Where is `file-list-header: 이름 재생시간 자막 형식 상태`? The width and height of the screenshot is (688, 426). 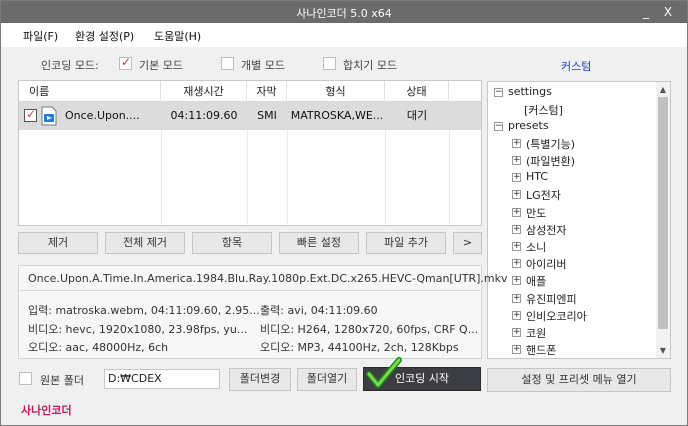
file-list-header: 이름 재생시간 자막 형식 상태 is located at coordinates (250, 91).